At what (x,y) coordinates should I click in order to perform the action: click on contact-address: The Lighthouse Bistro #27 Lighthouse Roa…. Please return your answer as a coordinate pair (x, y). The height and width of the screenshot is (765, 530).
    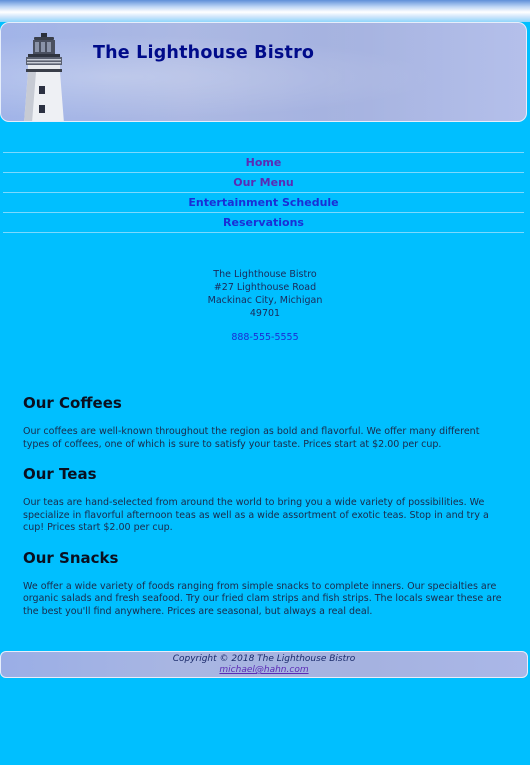
    Looking at the image, I should click on (265, 306).